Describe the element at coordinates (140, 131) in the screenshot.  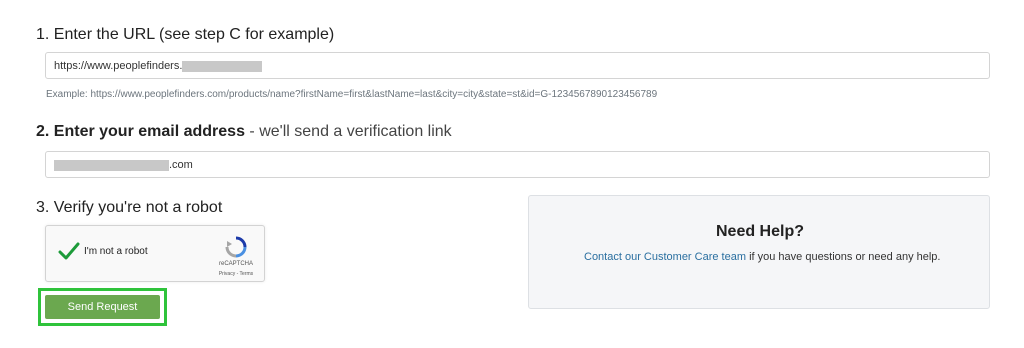
I see `step2-heading-bold: 2. Enter your email address` at that location.